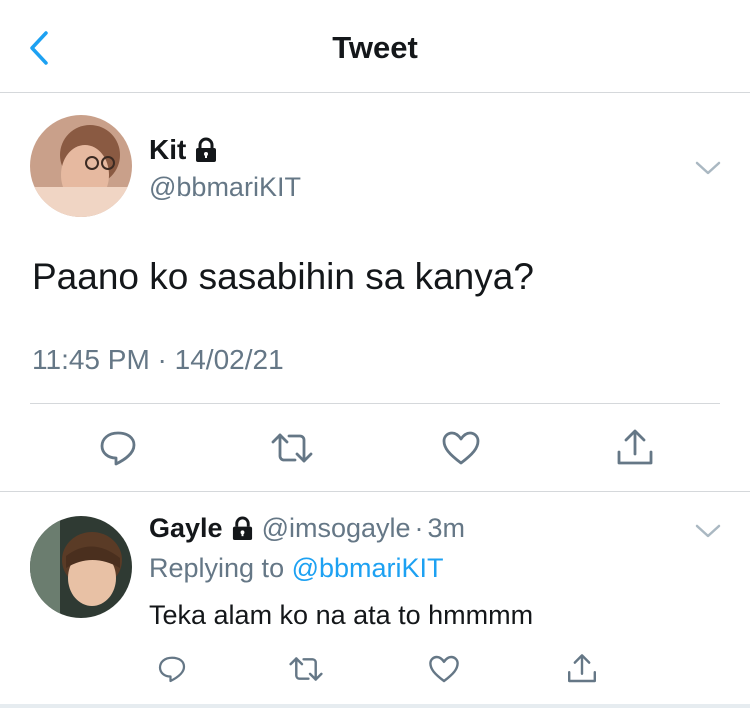 The height and width of the screenshot is (711, 750). I want to click on reply-reply-button, so click(172, 669).